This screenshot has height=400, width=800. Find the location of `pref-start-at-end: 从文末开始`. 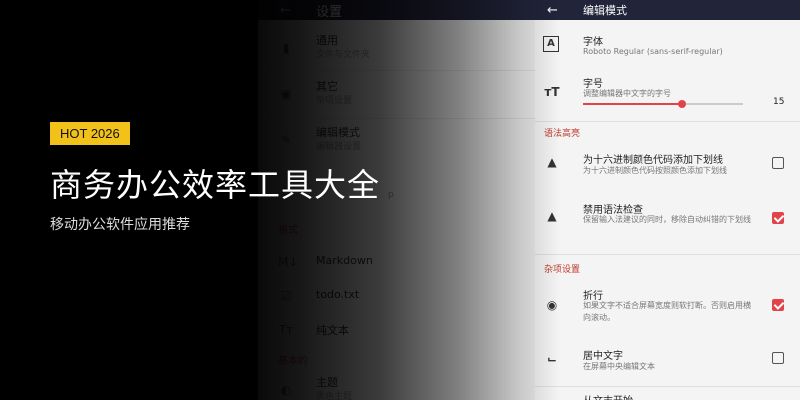

pref-start-at-end: 从文末开始 is located at coordinates (667, 395).